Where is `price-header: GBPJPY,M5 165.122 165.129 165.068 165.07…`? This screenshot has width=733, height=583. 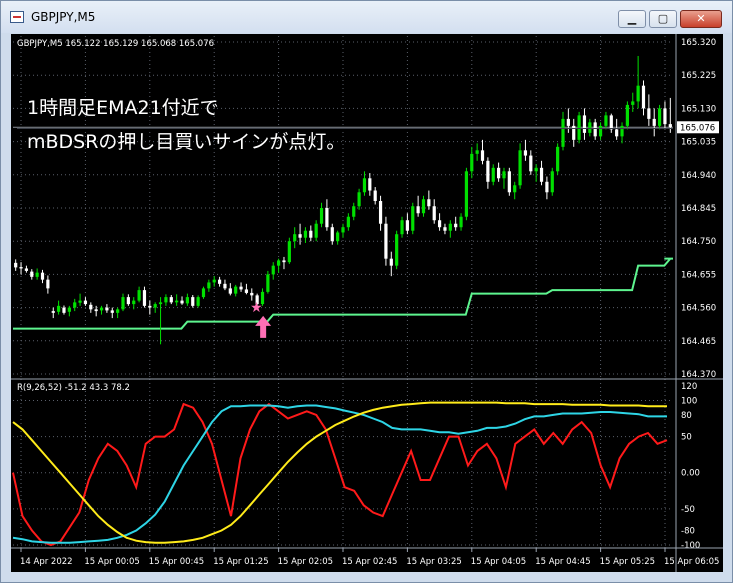 price-header: GBPJPY,M5 165.122 165.129 165.068 165.07… is located at coordinates (115, 44).